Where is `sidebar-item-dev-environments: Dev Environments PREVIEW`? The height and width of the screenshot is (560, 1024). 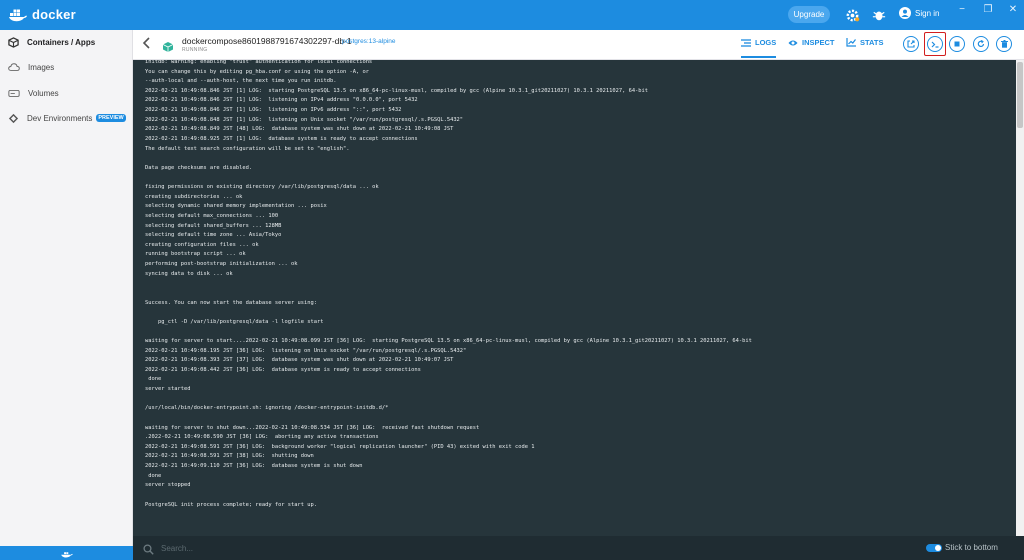 sidebar-item-dev-environments: Dev Environments PREVIEW is located at coordinates (66, 118).